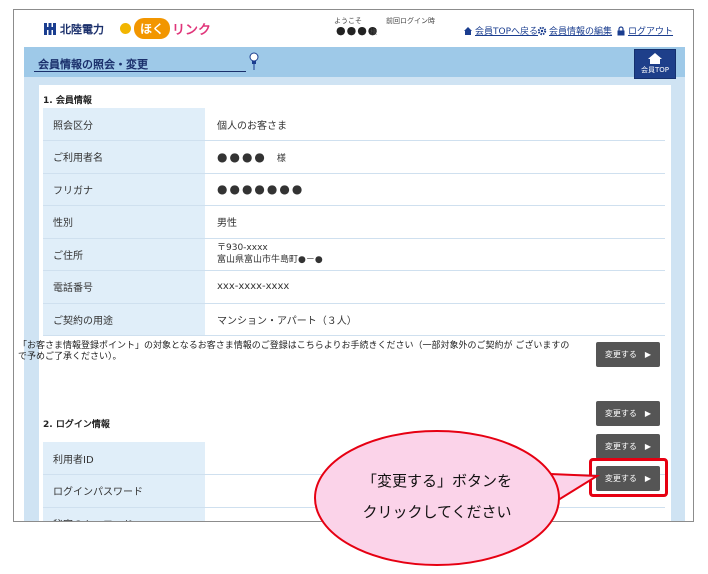 The height and width of the screenshot is (574, 708). Describe the element at coordinates (621, 30) in the screenshot. I see `lock-icon` at that location.